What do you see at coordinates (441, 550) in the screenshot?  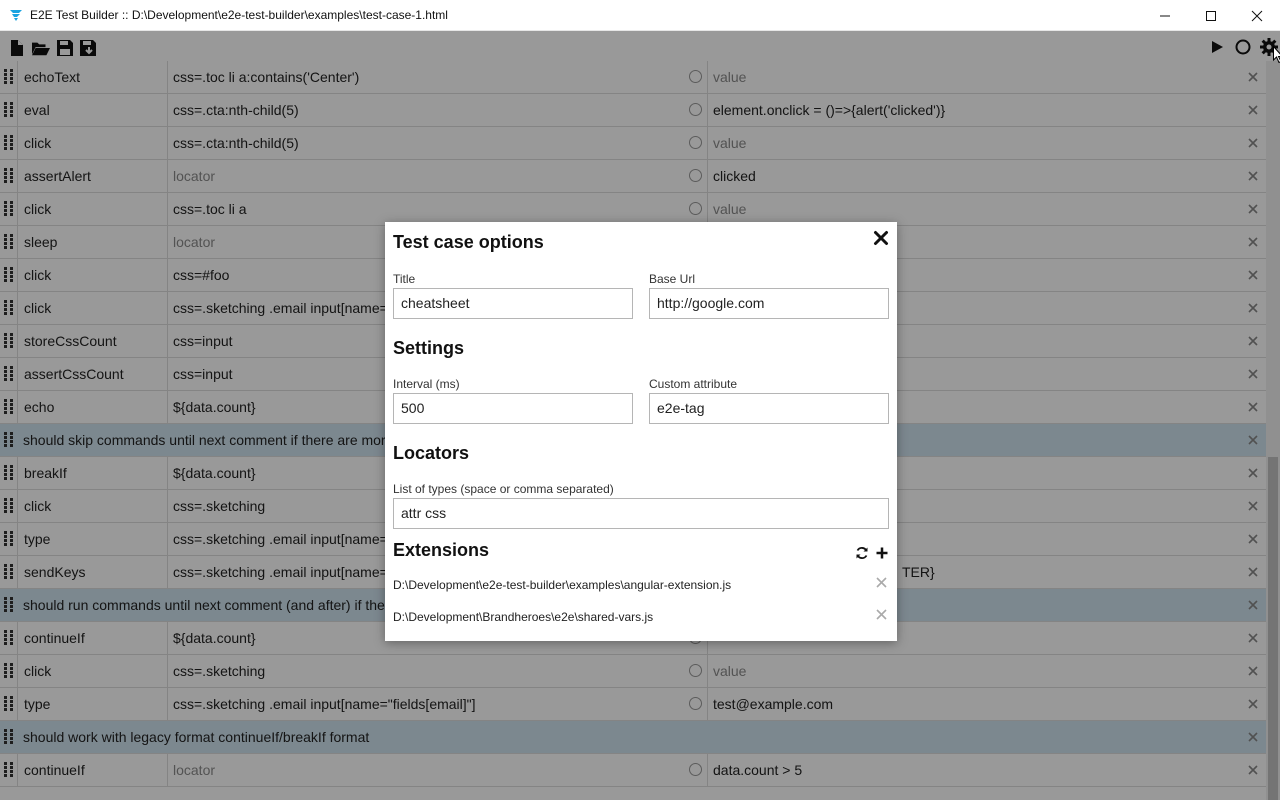 I see `extensions-heading: Extensions` at bounding box center [441, 550].